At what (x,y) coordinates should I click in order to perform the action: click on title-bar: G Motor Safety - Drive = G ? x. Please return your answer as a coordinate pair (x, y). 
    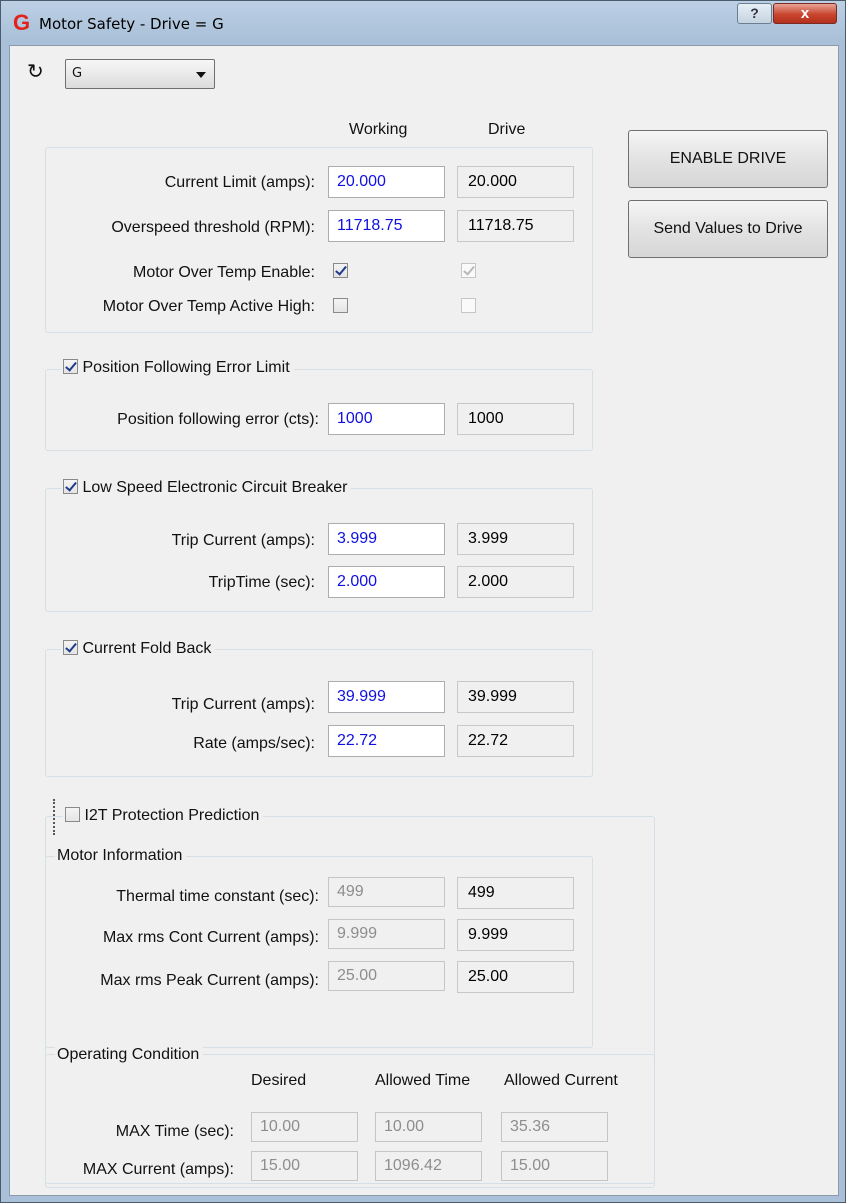
    Looking at the image, I should click on (423, 23).